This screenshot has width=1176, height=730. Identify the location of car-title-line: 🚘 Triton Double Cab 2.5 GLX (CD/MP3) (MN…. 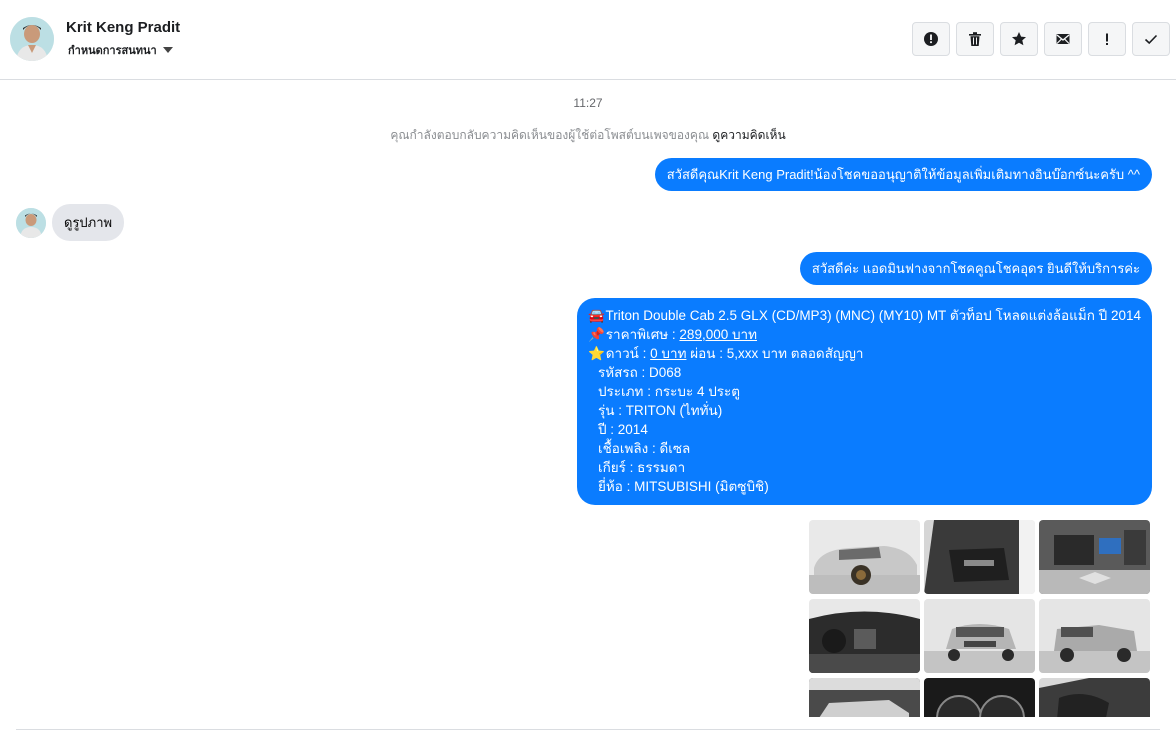
(864, 315).